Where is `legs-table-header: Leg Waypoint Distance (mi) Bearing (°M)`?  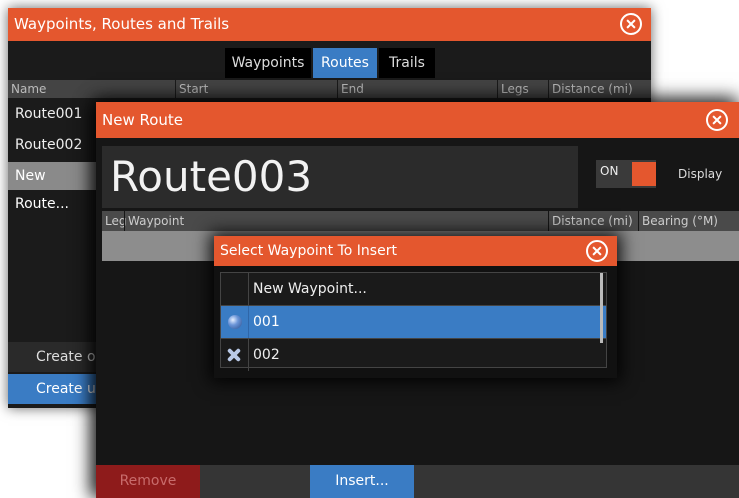 legs-table-header: Leg Waypoint Distance (mi) Bearing (°M) is located at coordinates (420, 221).